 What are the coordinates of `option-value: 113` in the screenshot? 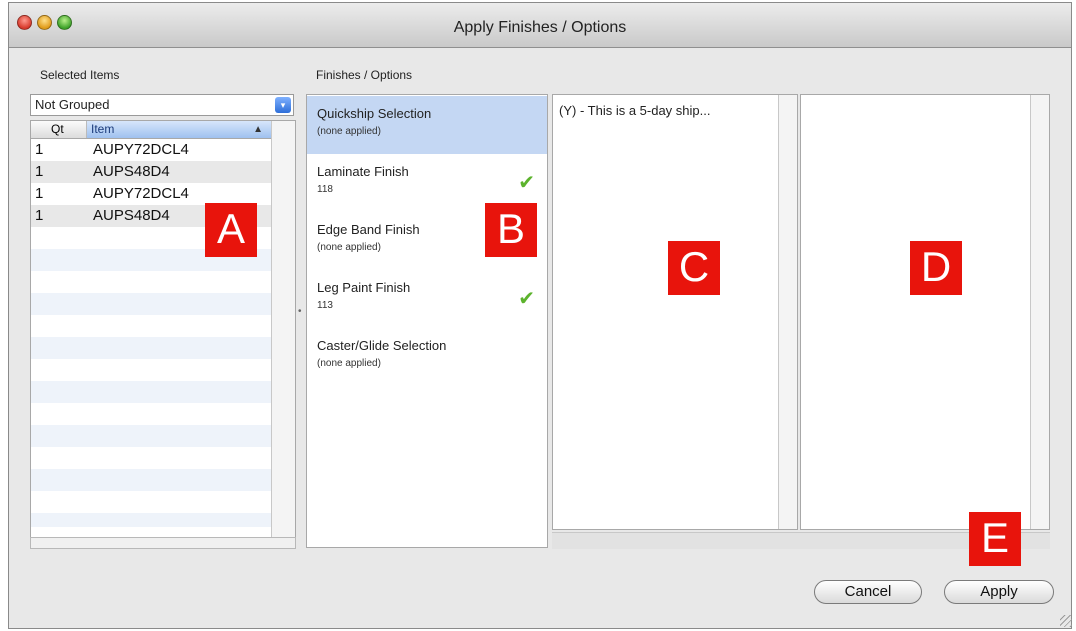 It's located at (325, 305).